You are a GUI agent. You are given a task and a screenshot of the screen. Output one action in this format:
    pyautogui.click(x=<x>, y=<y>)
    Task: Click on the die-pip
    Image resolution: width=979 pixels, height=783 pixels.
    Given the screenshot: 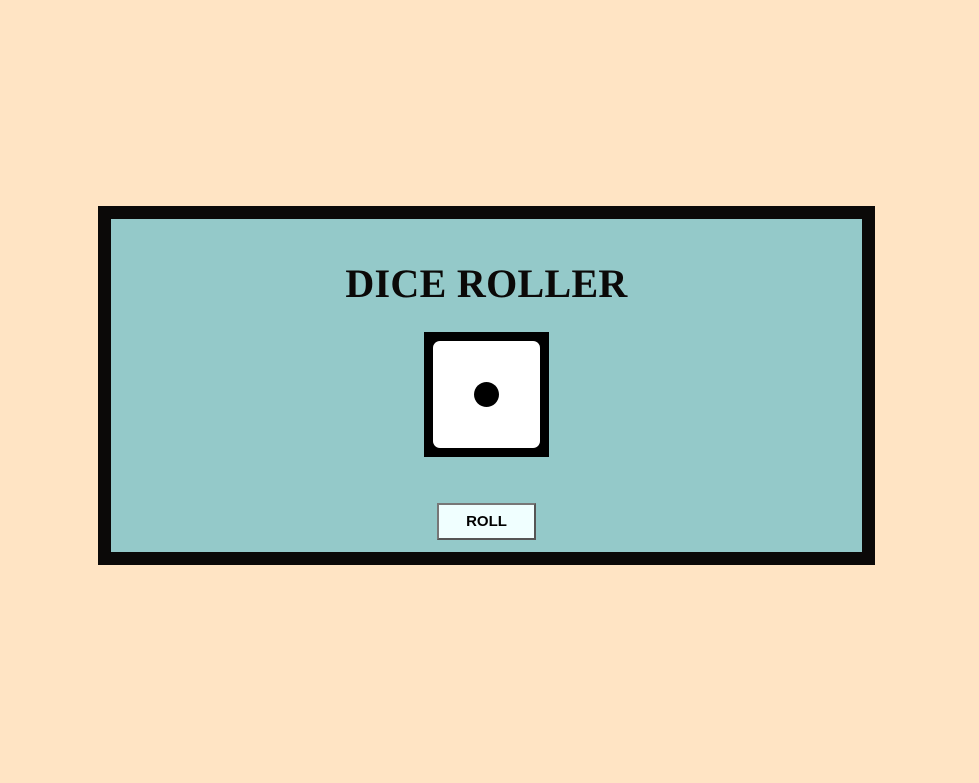 What is the action you would take?
    pyautogui.click(x=486, y=394)
    